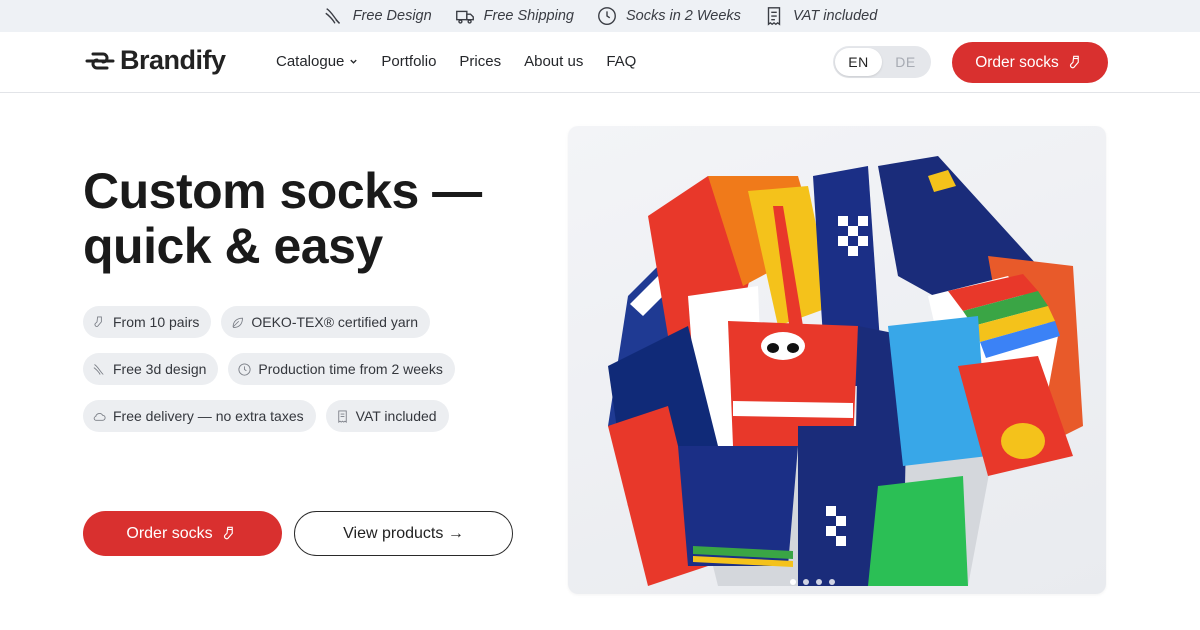 This screenshot has width=1200, height=630. Describe the element at coordinates (350, 369) in the screenshot. I see `chip-label: Production time from 2 weeks` at that location.